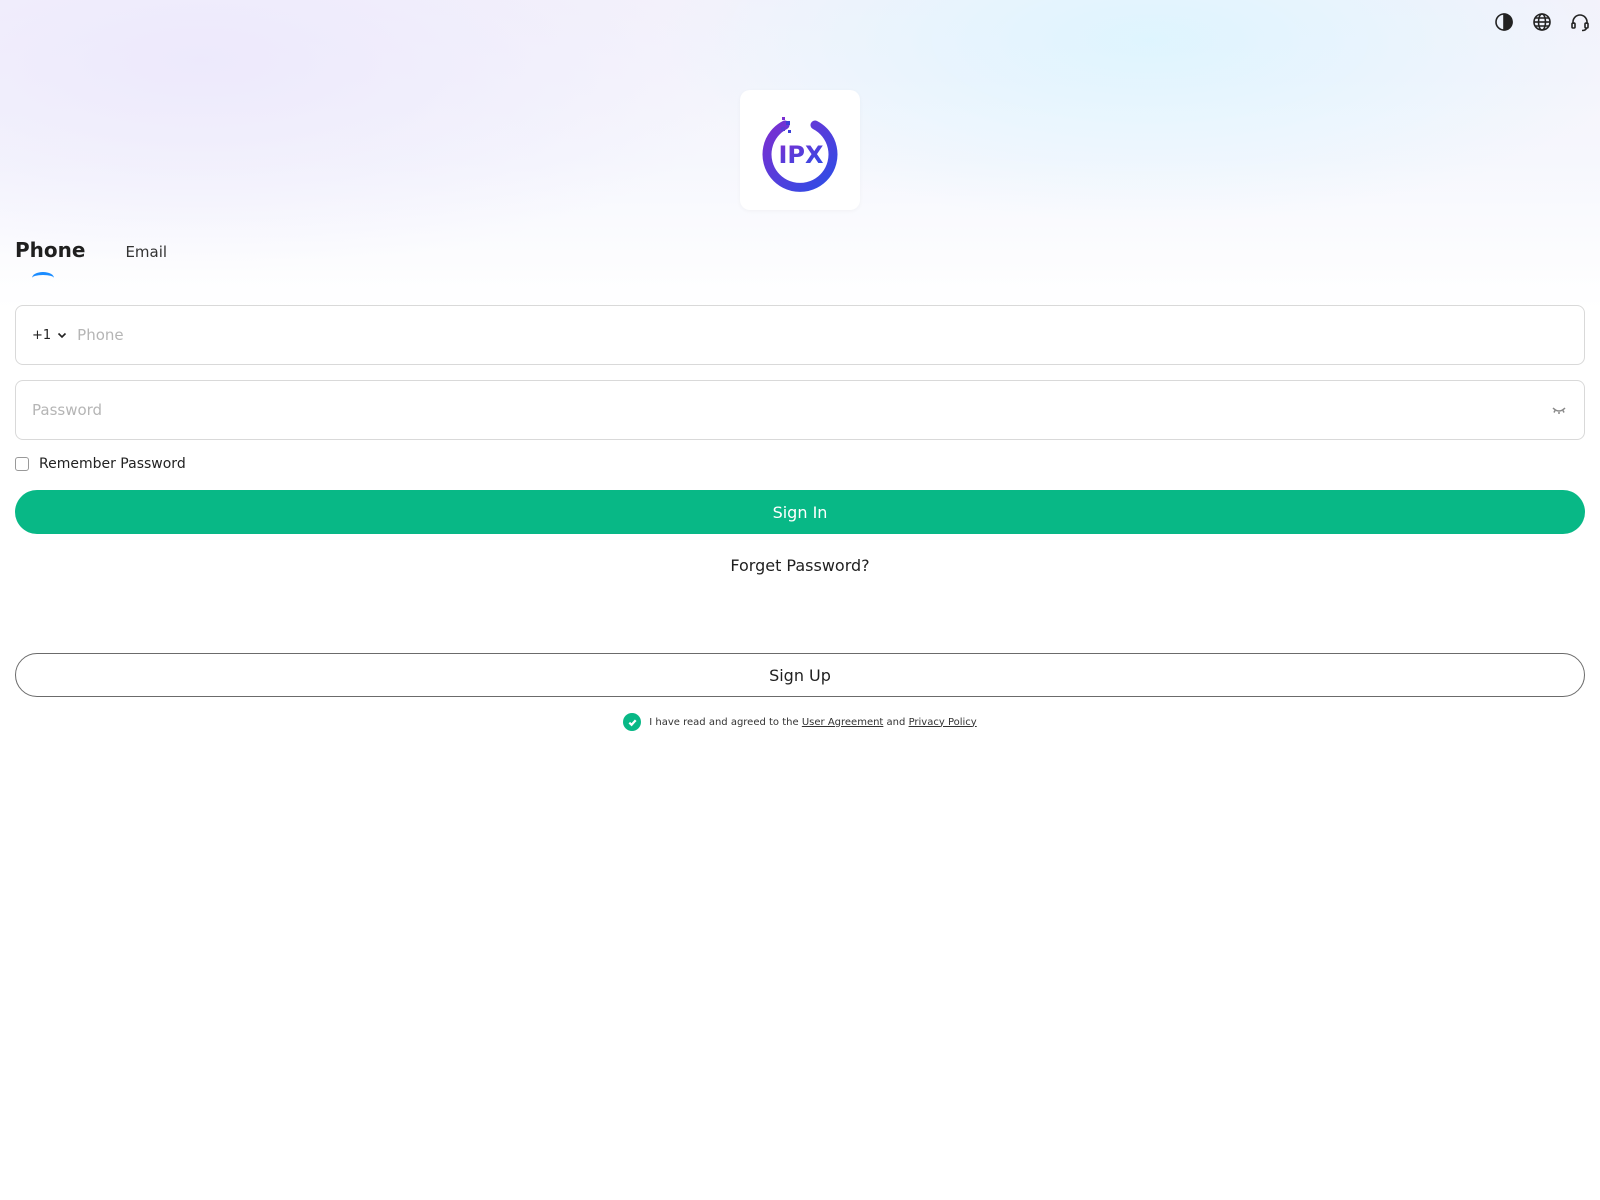 This screenshot has width=1600, height=1200. I want to click on login-method-tabs: Phone Email, so click(91, 250).